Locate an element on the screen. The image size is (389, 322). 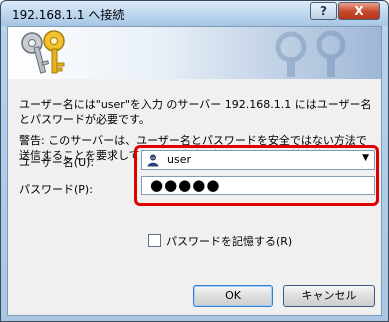
banner-decoration-icon is located at coordinates (310, 53).